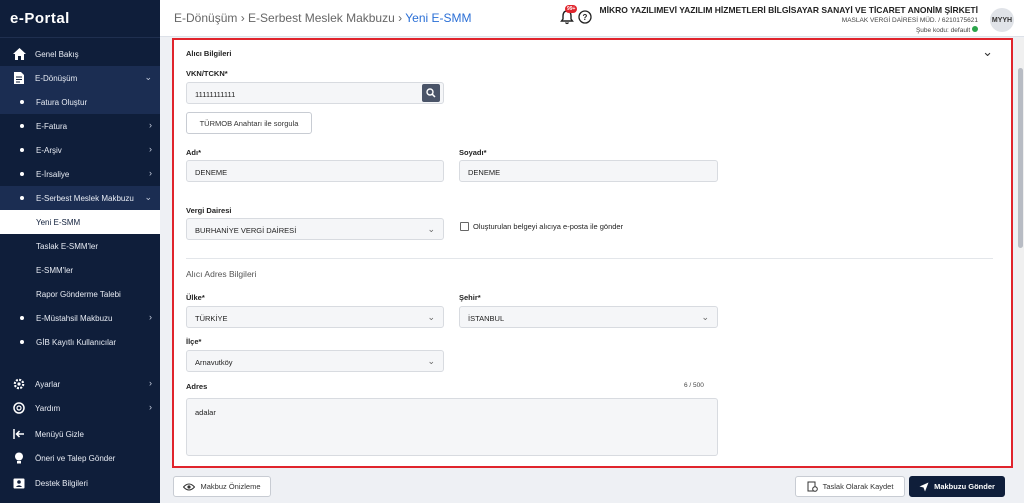 This screenshot has width=1024, height=503. What do you see at coordinates (49, 150) in the screenshot?
I see `sidebar-item-label: E-Arşiv` at bounding box center [49, 150].